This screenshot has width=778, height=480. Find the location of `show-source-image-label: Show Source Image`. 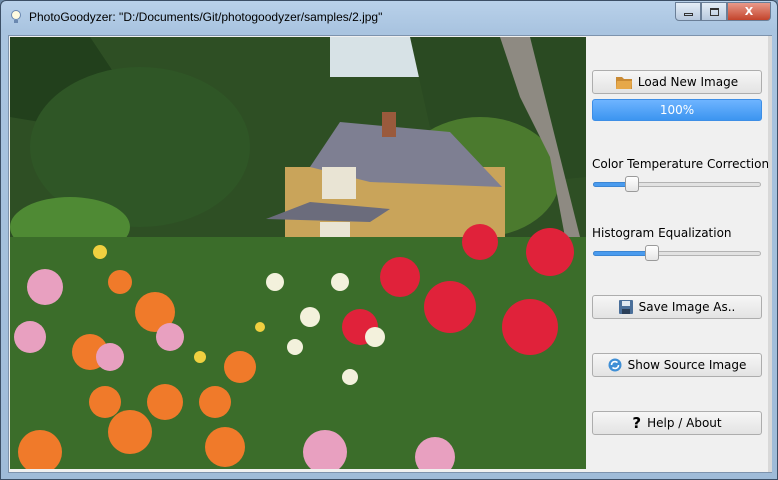

show-source-image-label: Show Source Image is located at coordinates (687, 365).